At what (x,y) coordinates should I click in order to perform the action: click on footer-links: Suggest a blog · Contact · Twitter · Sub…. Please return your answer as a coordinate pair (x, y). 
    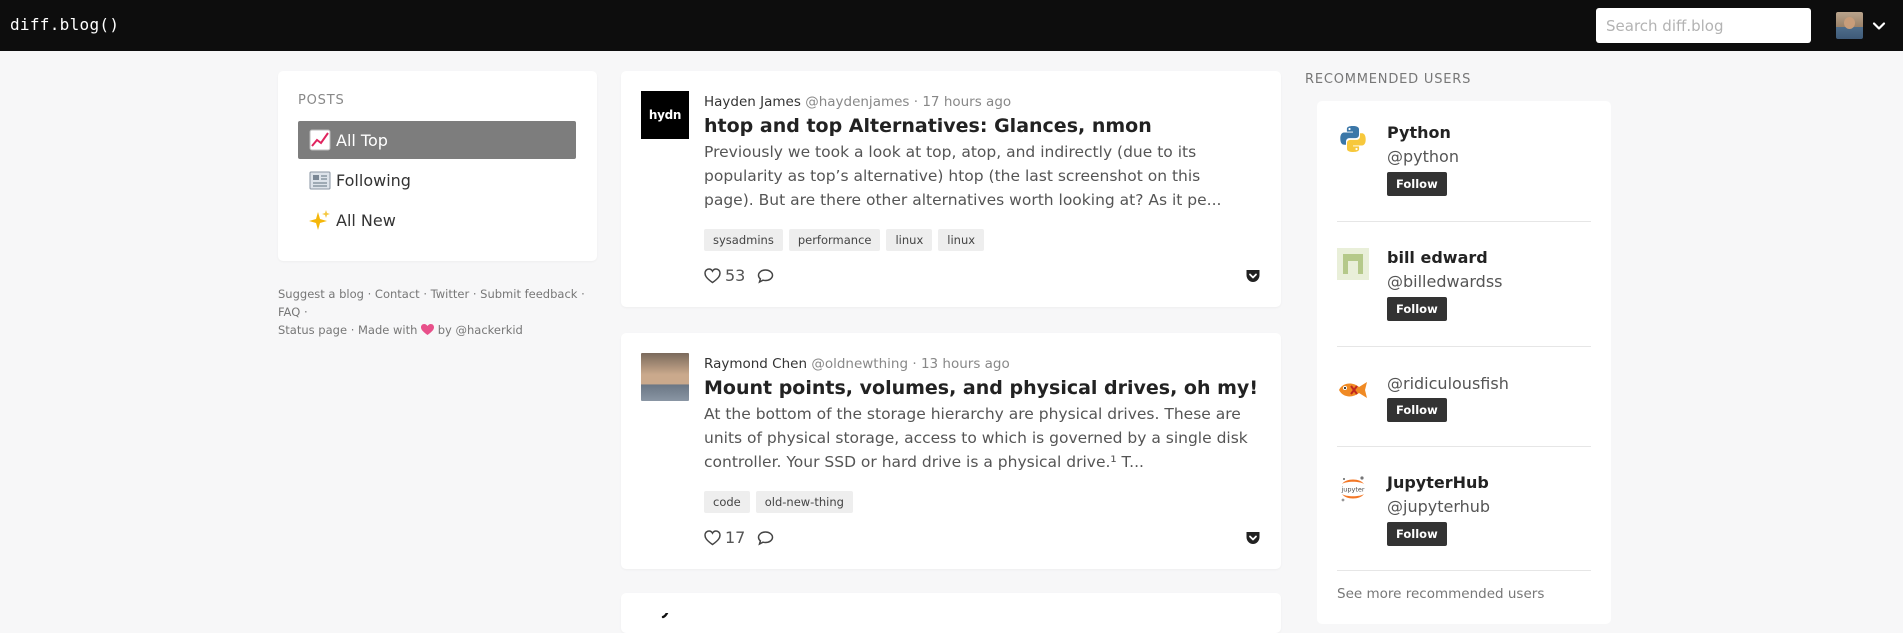
    Looking at the image, I should click on (443, 312).